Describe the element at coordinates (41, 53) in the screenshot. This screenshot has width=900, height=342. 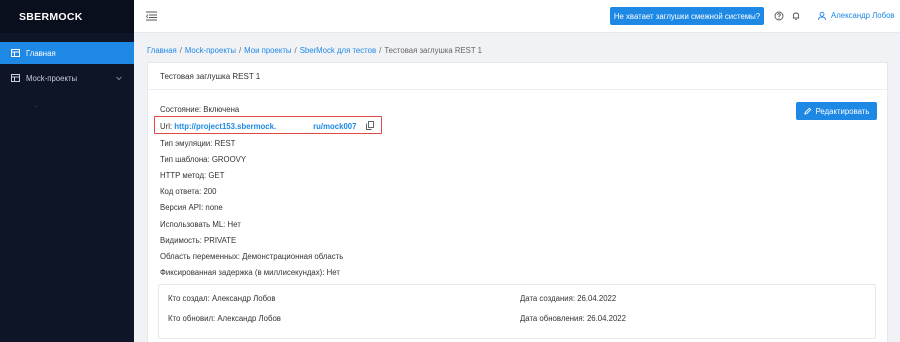
I see `sidebar-item-label: Главная` at that location.